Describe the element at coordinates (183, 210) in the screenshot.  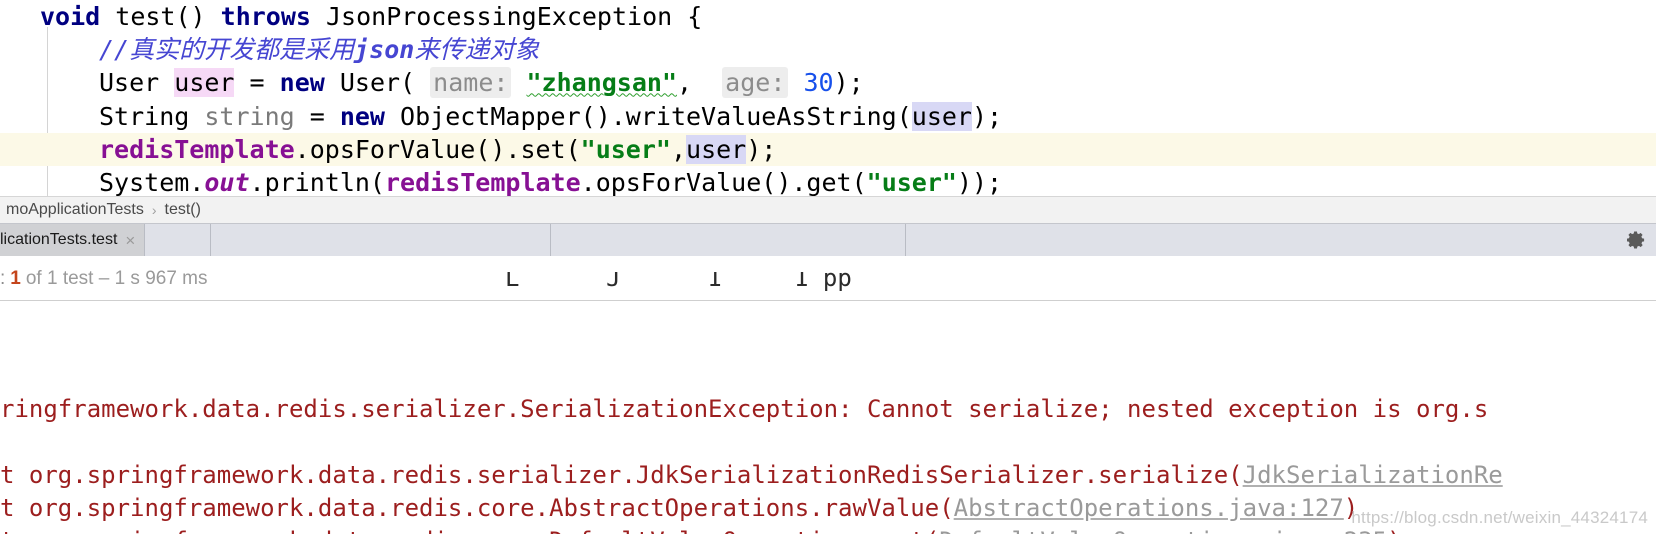
I see `breadcrumb-method: test()` at that location.